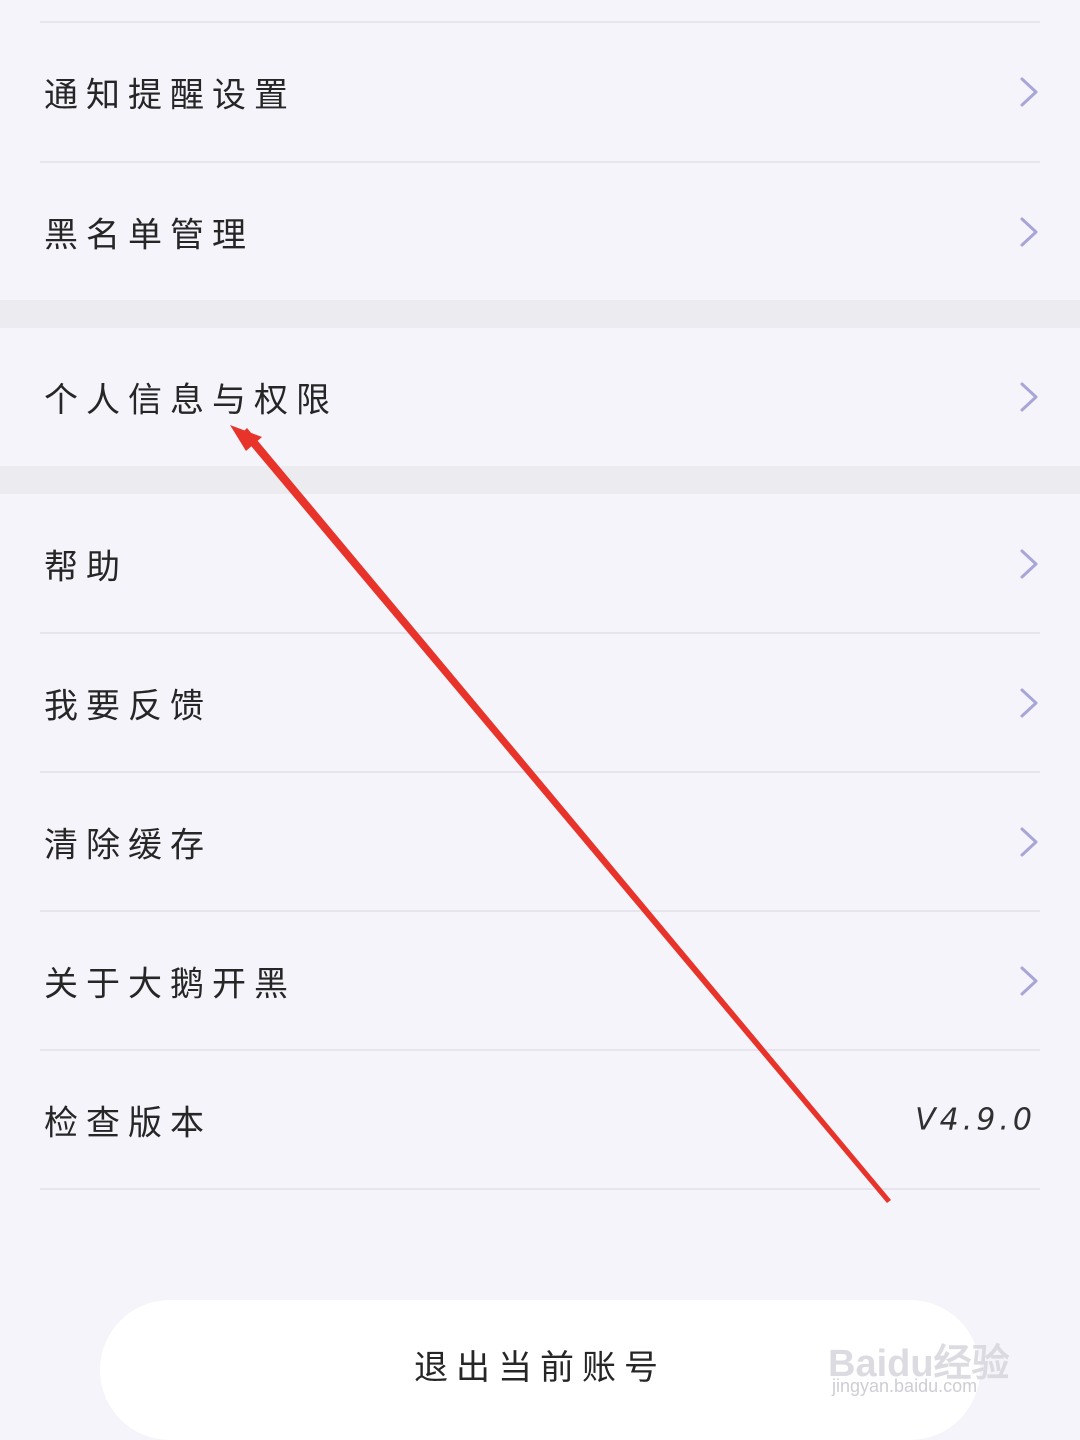 The image size is (1080, 1440). I want to click on settings-item-help: 帮助, so click(540, 563).